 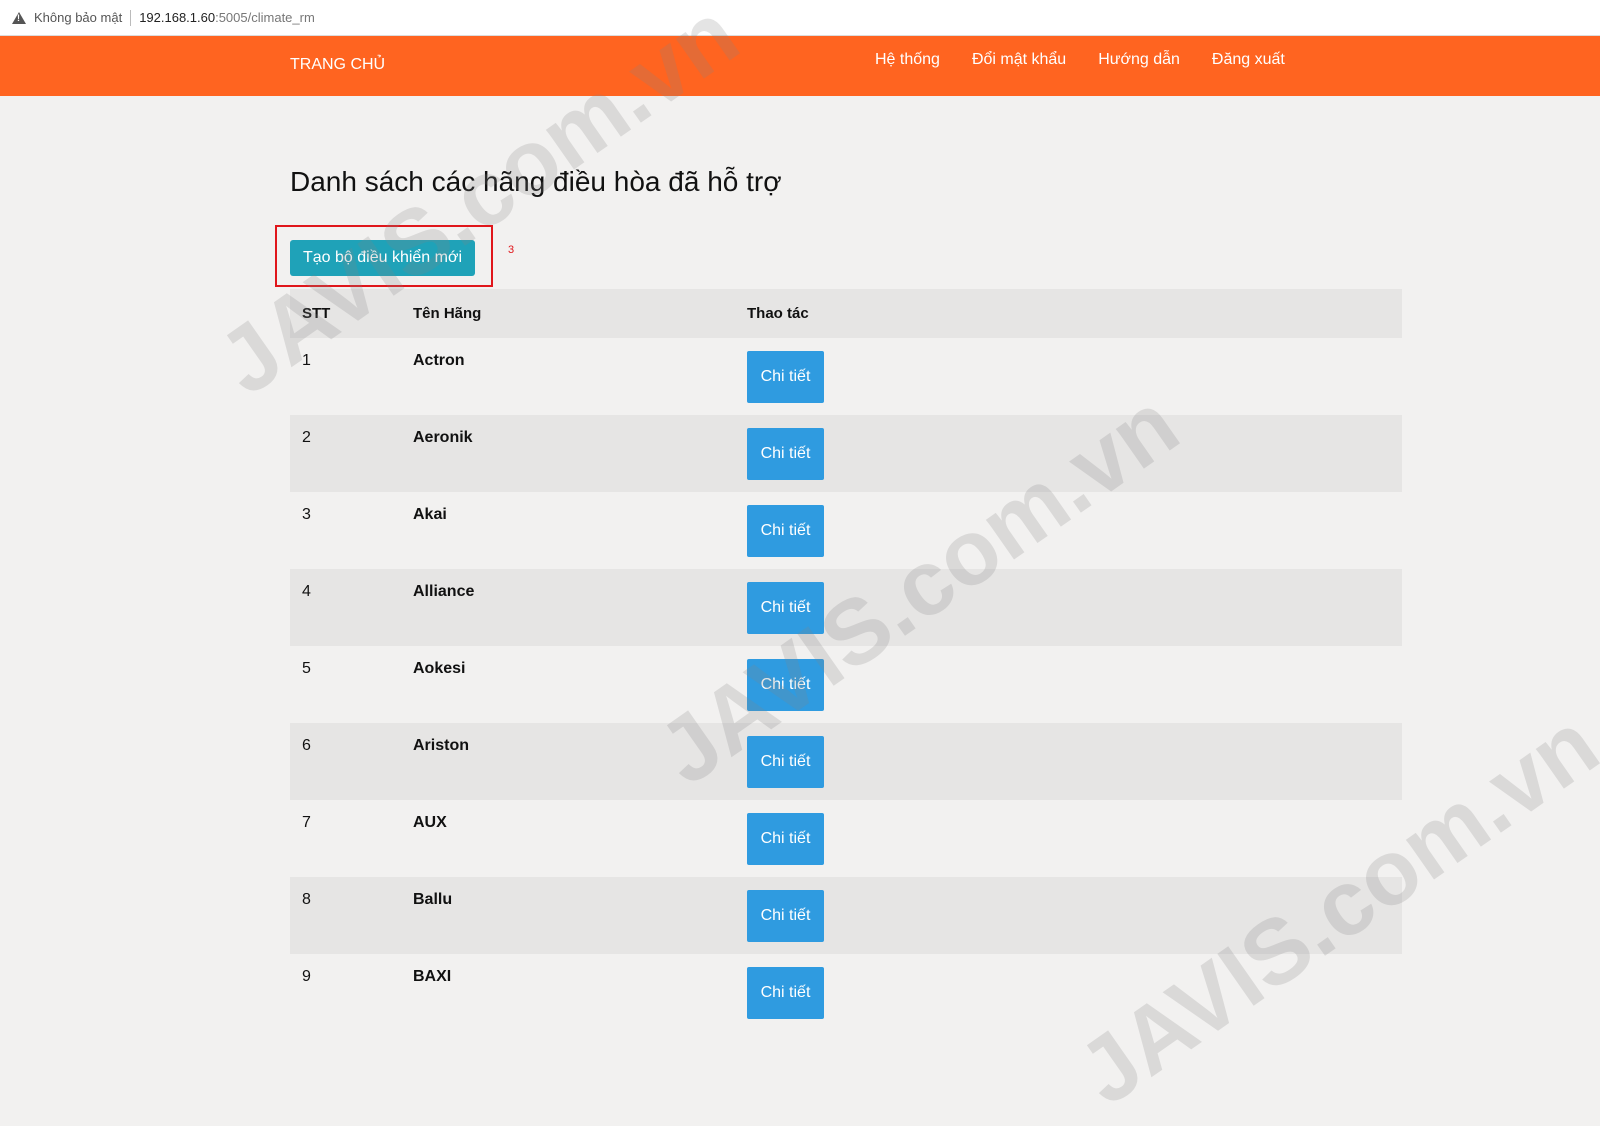 I want to click on row-stt: 3, so click(x=306, y=514).